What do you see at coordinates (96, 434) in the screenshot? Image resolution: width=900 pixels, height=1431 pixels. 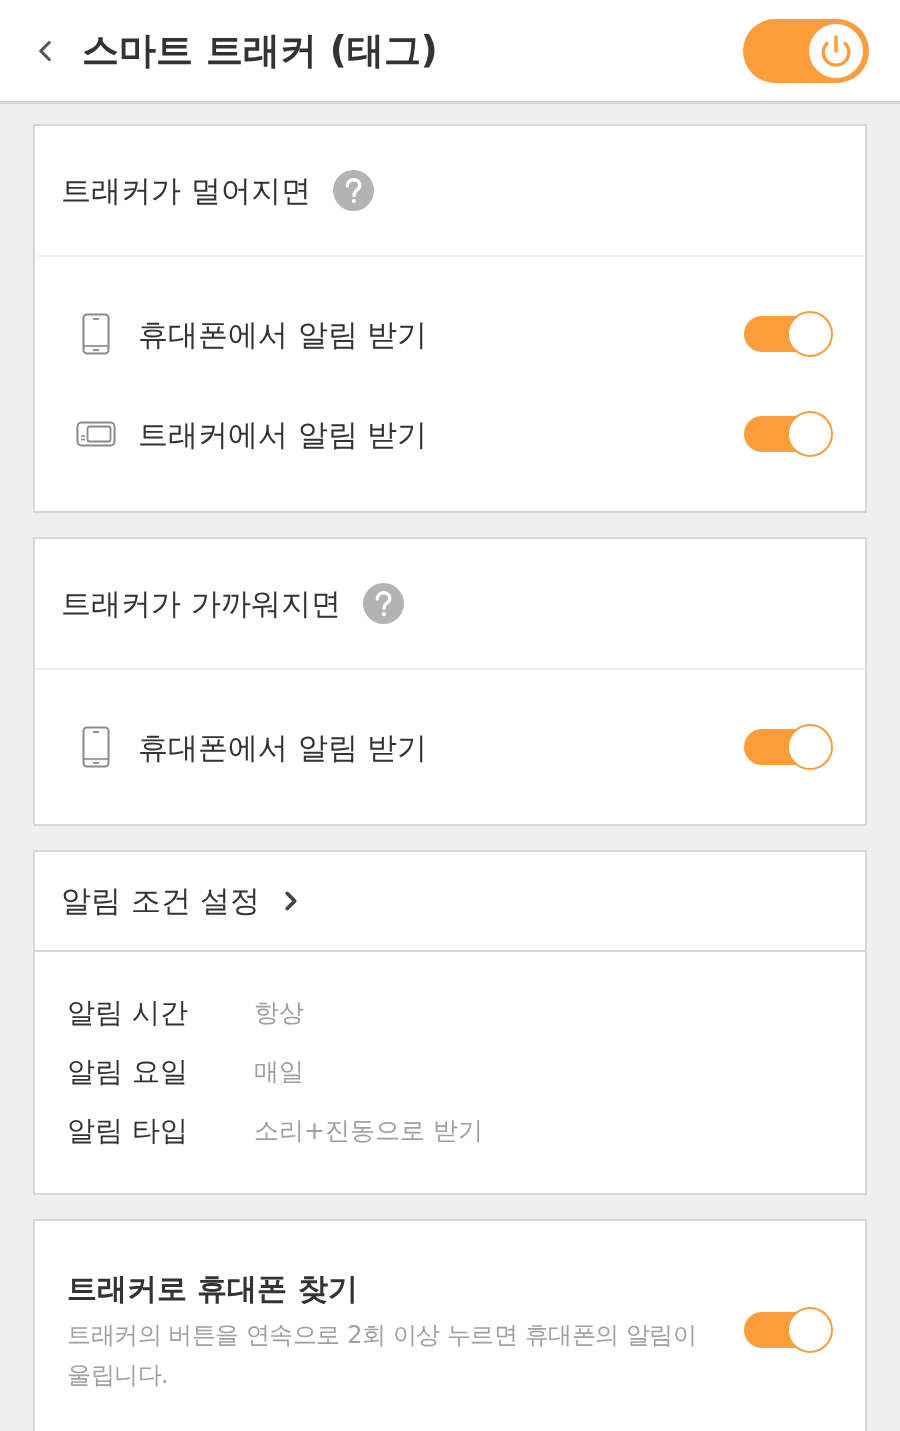 I see `tracker-device-icon` at bounding box center [96, 434].